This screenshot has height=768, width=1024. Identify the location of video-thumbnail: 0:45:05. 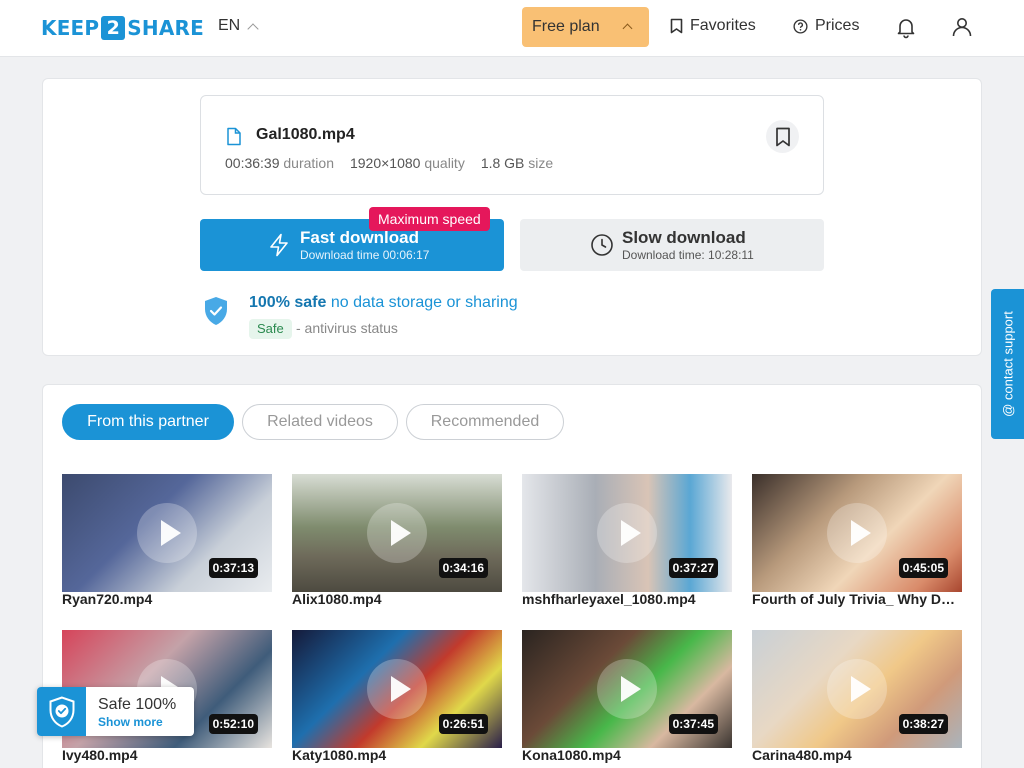
(857, 533).